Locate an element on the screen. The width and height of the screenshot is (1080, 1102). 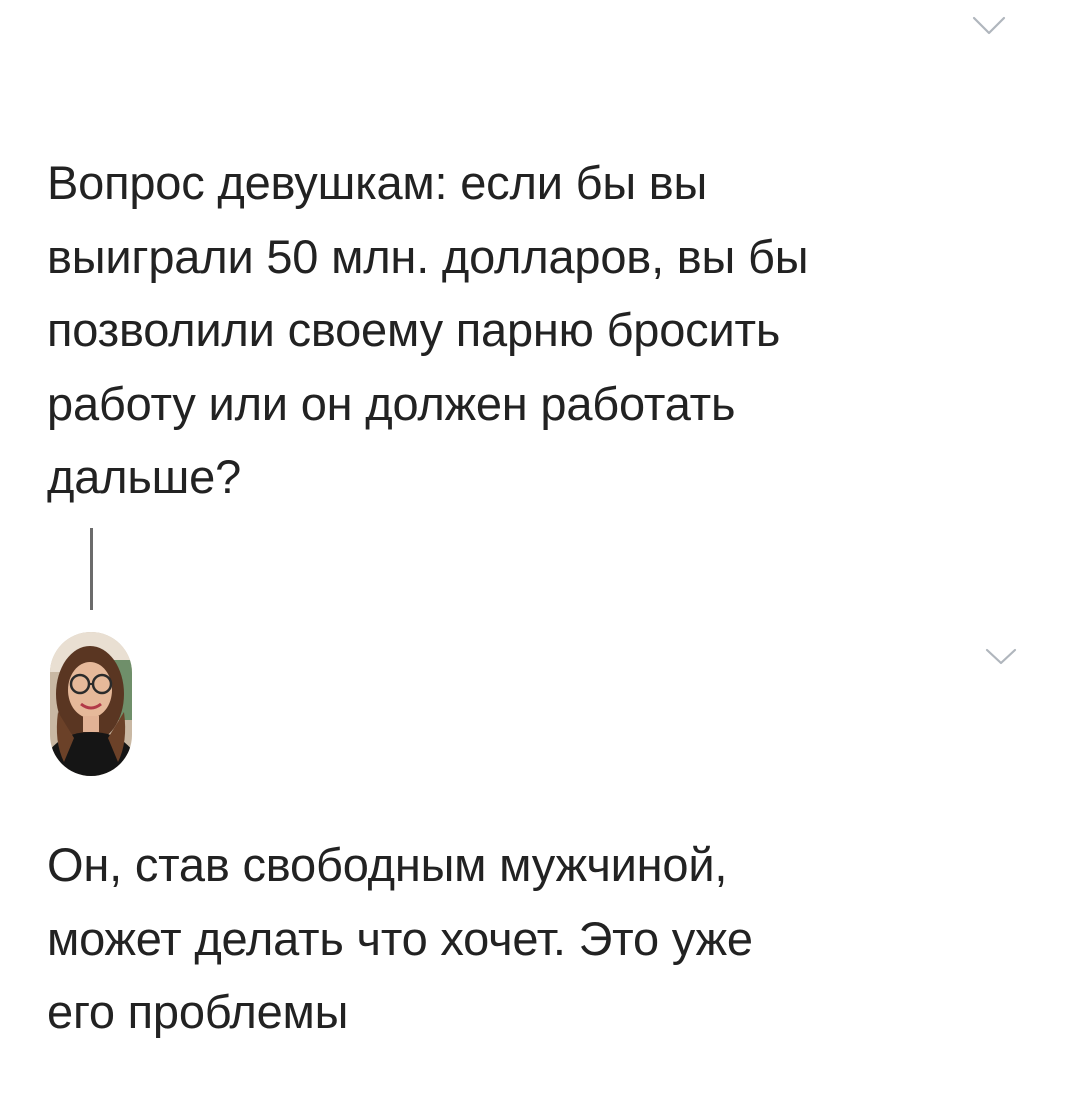
avatar is located at coordinates (91, 704).